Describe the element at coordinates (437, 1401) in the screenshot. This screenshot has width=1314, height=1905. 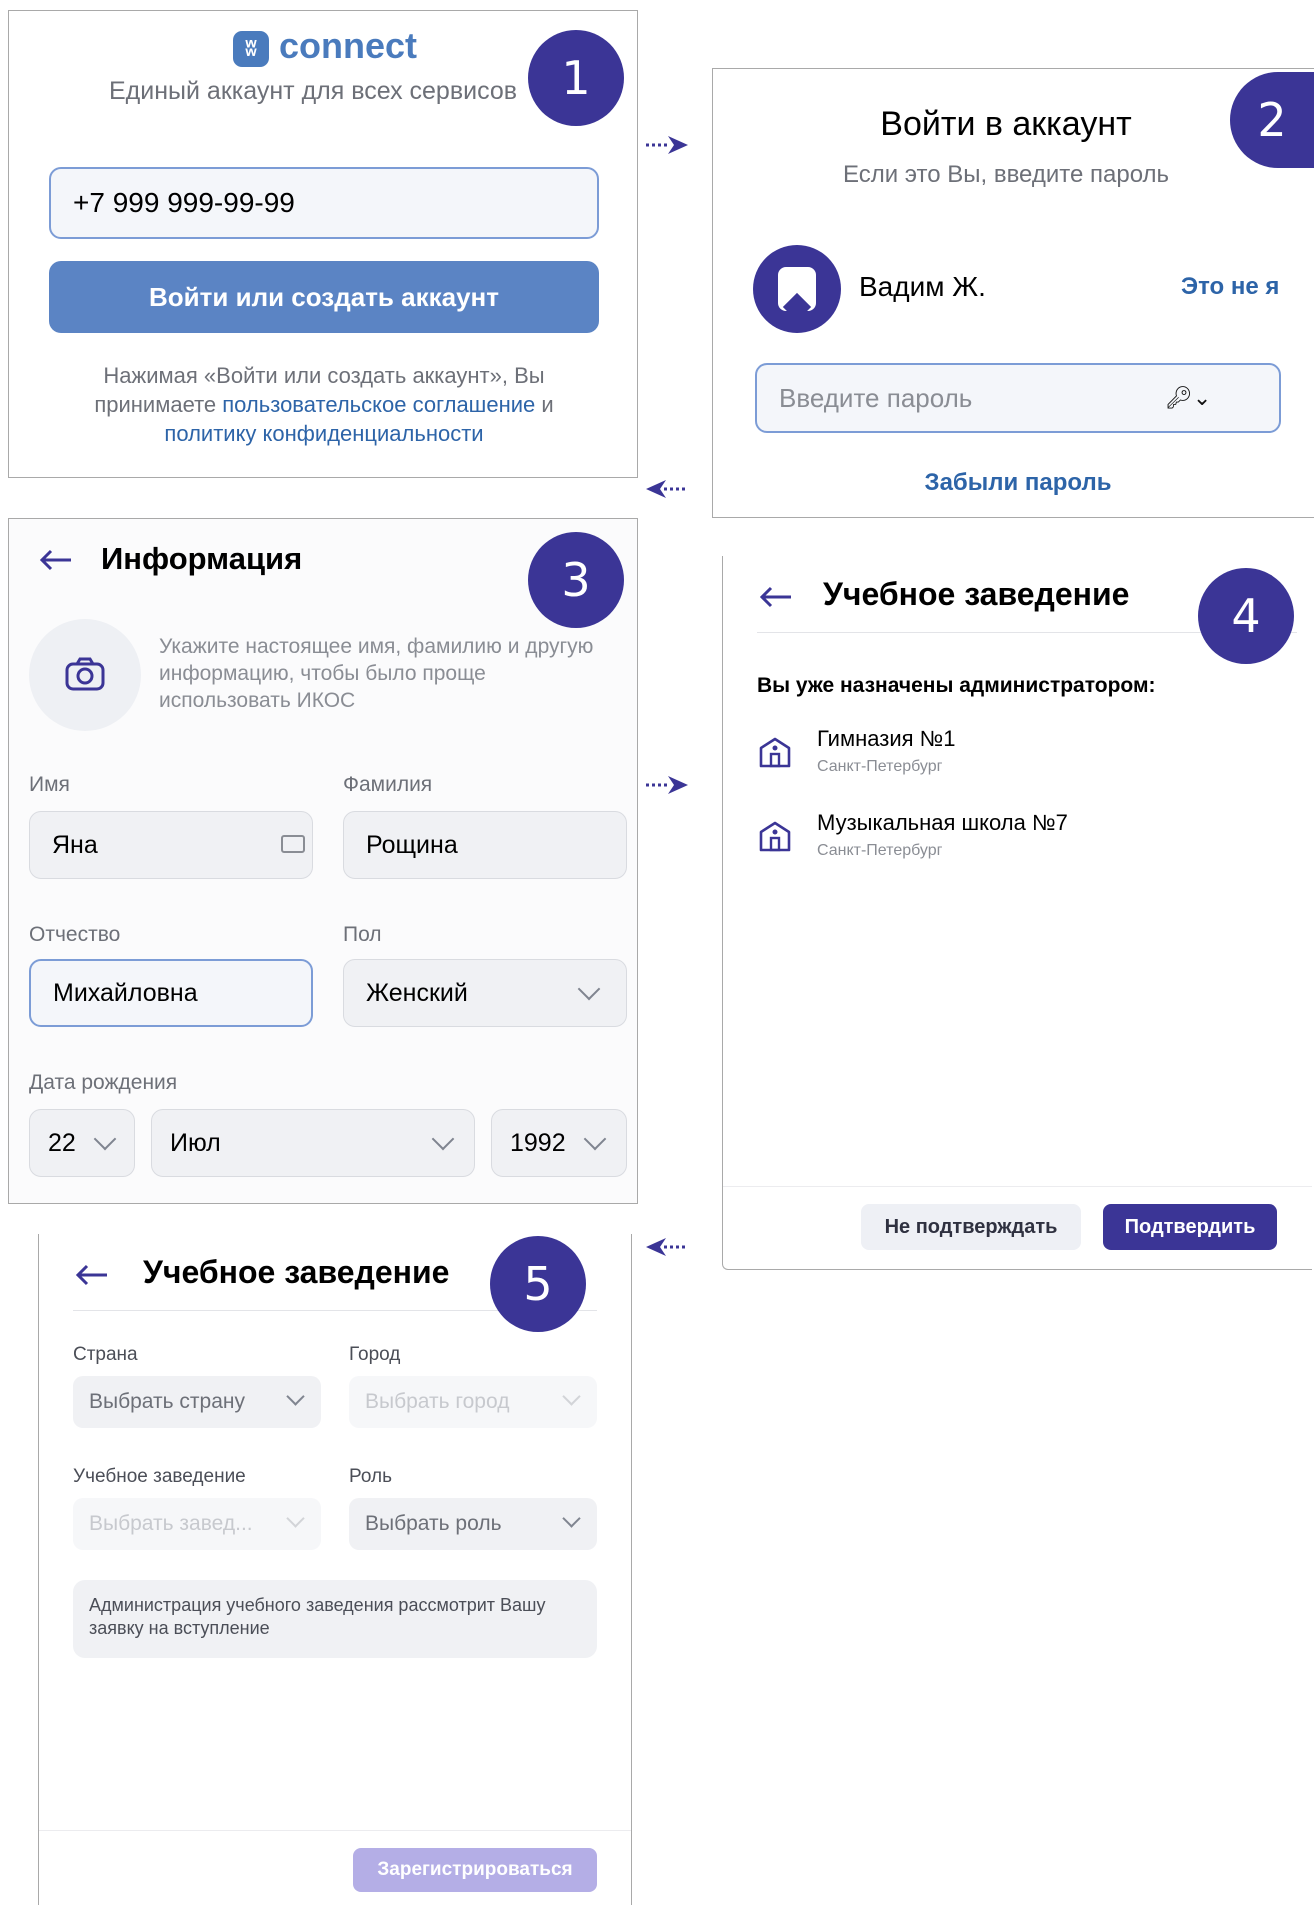
I see `city-placeholder: Выбрать город` at that location.